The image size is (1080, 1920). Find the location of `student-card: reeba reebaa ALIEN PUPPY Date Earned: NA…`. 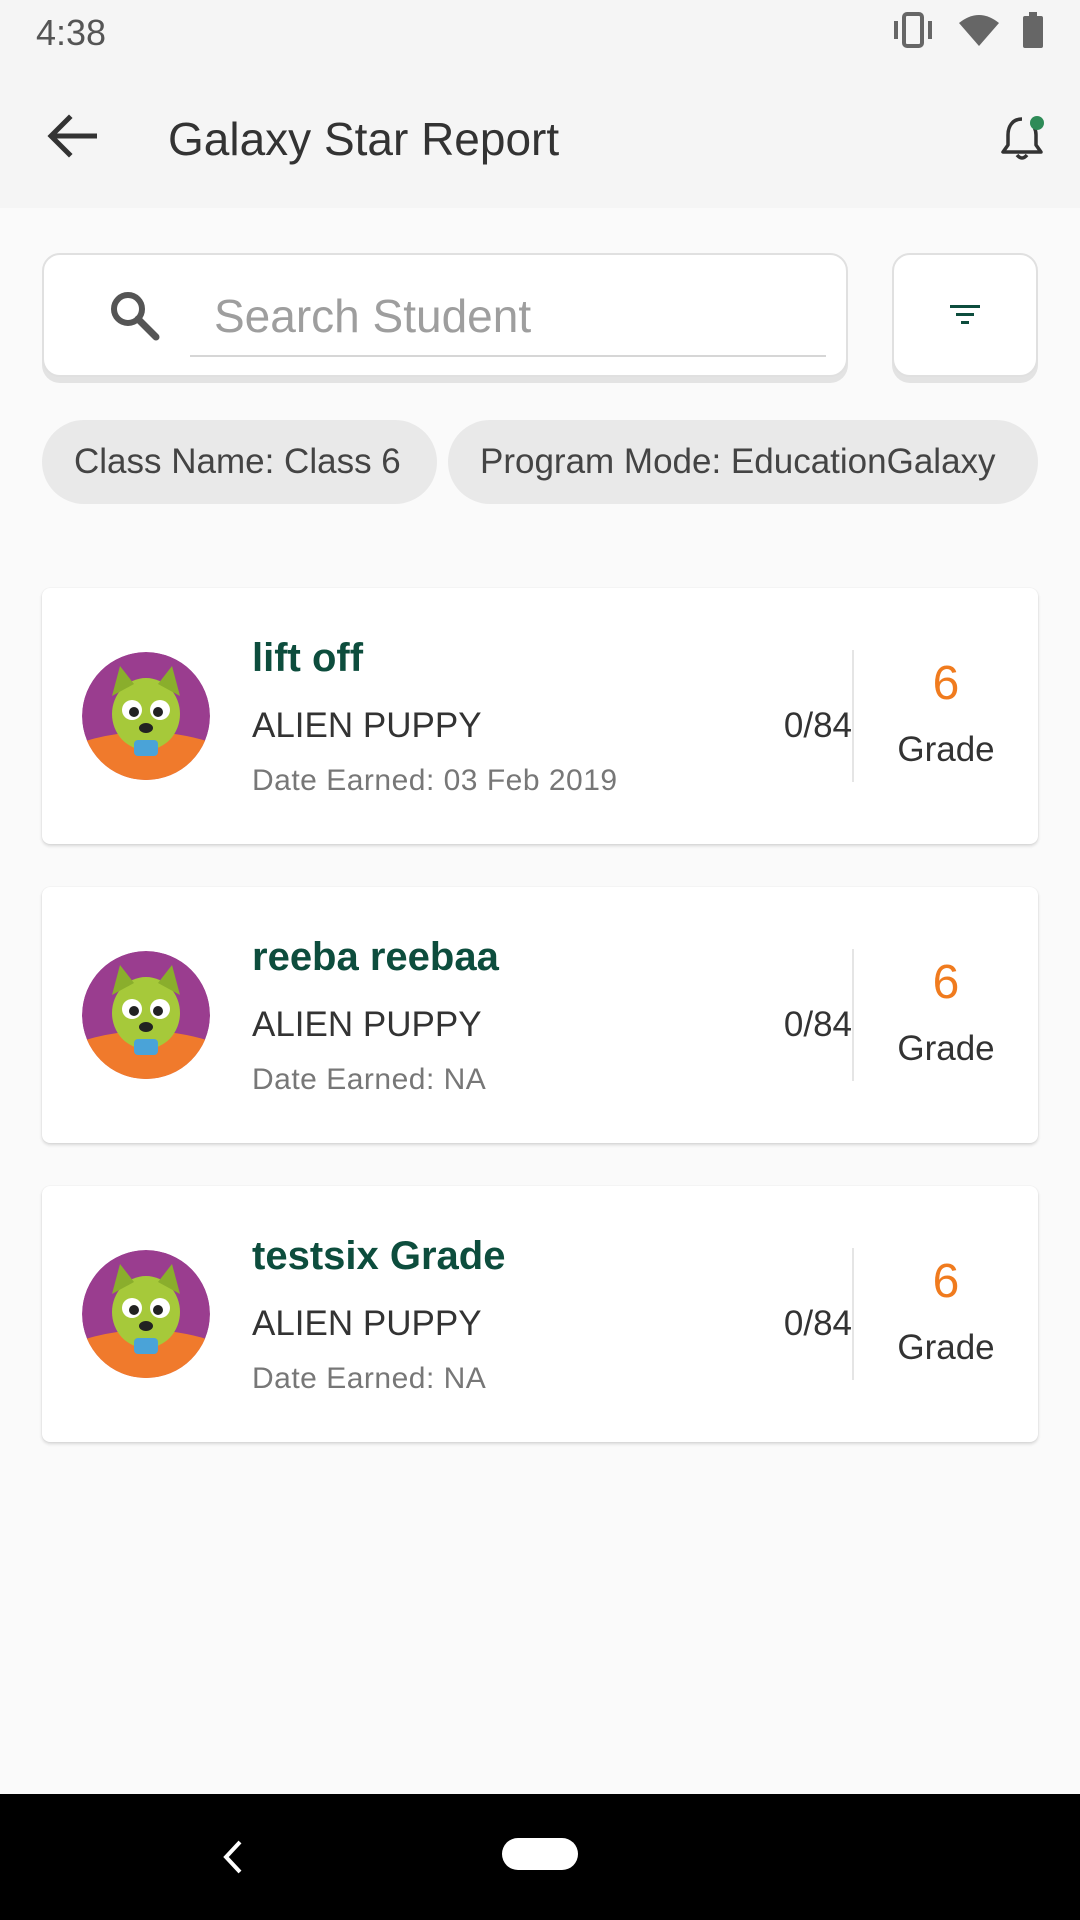

student-card: reeba reebaa ALIEN PUPPY Date Earned: NA… is located at coordinates (540, 1015).